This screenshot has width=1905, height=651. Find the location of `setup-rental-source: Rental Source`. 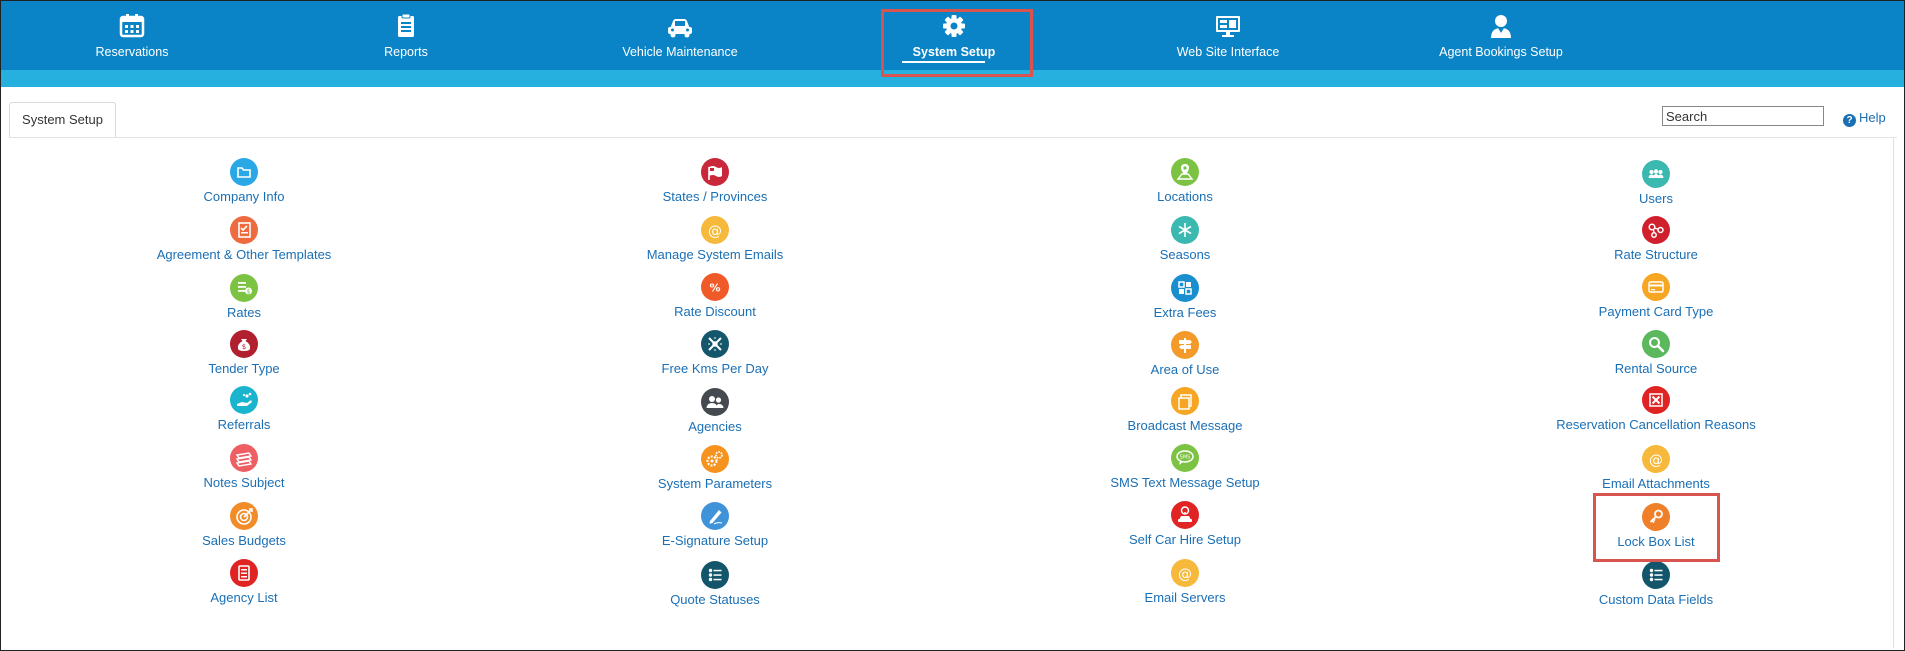

setup-rental-source: Rental Source is located at coordinates (1656, 358).